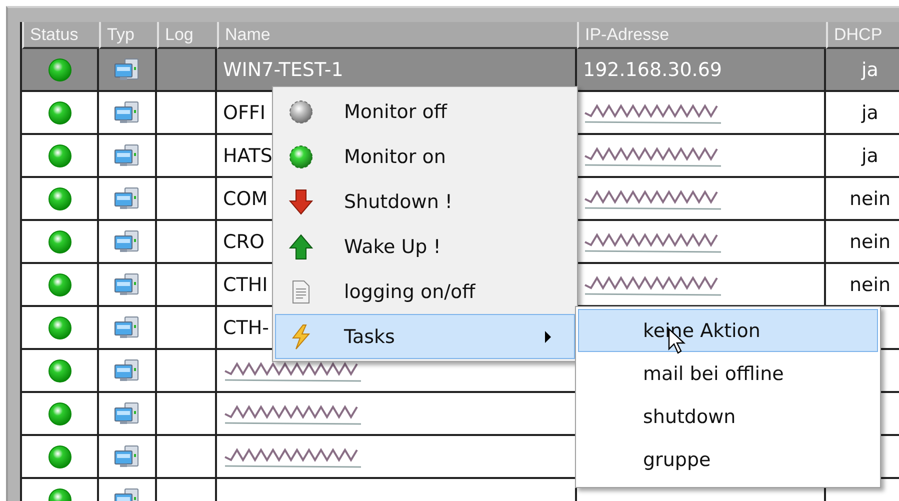 This screenshot has width=899, height=501. I want to click on menu-item: keine Aktion, so click(728, 330).